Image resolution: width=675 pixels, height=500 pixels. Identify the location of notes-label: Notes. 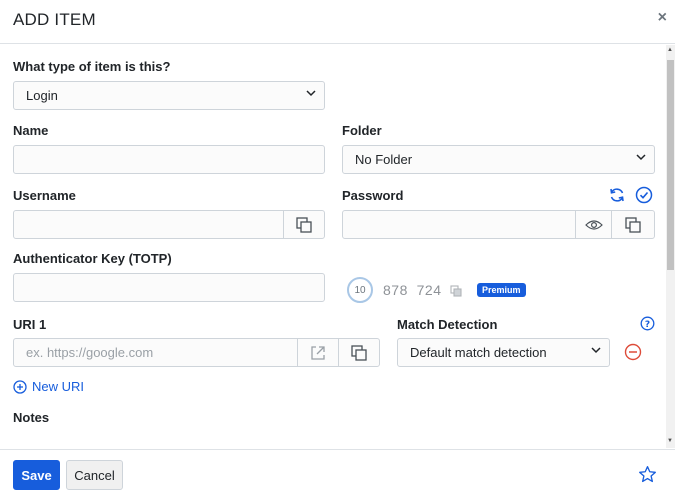
(31, 417).